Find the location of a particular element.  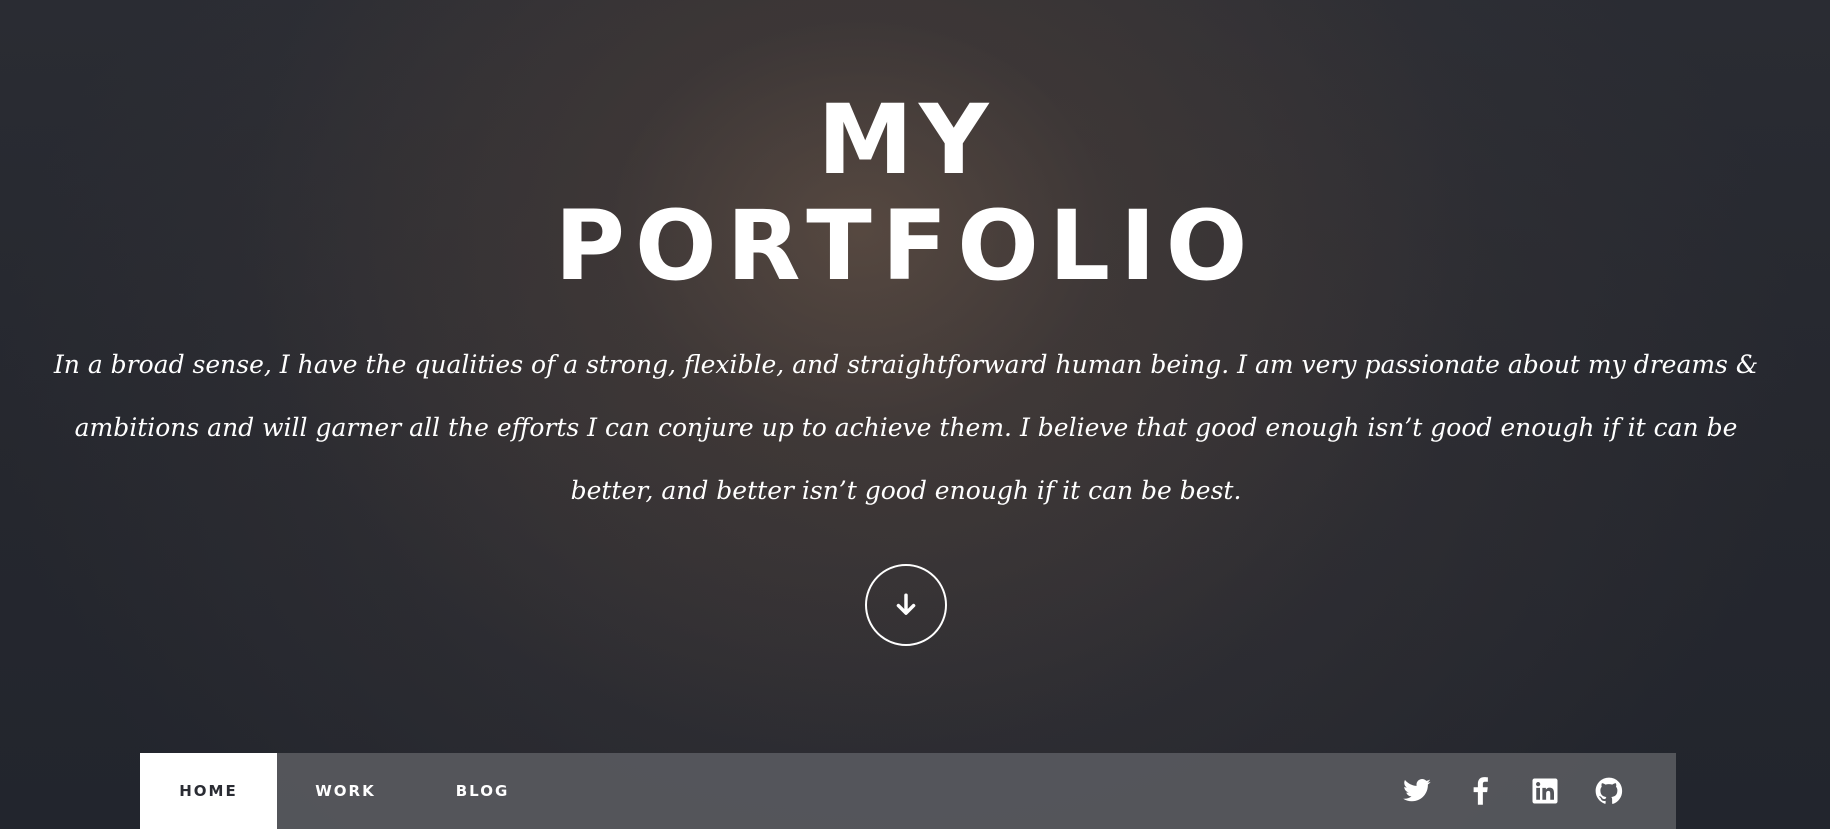

linkedin-link is located at coordinates (1545, 791).